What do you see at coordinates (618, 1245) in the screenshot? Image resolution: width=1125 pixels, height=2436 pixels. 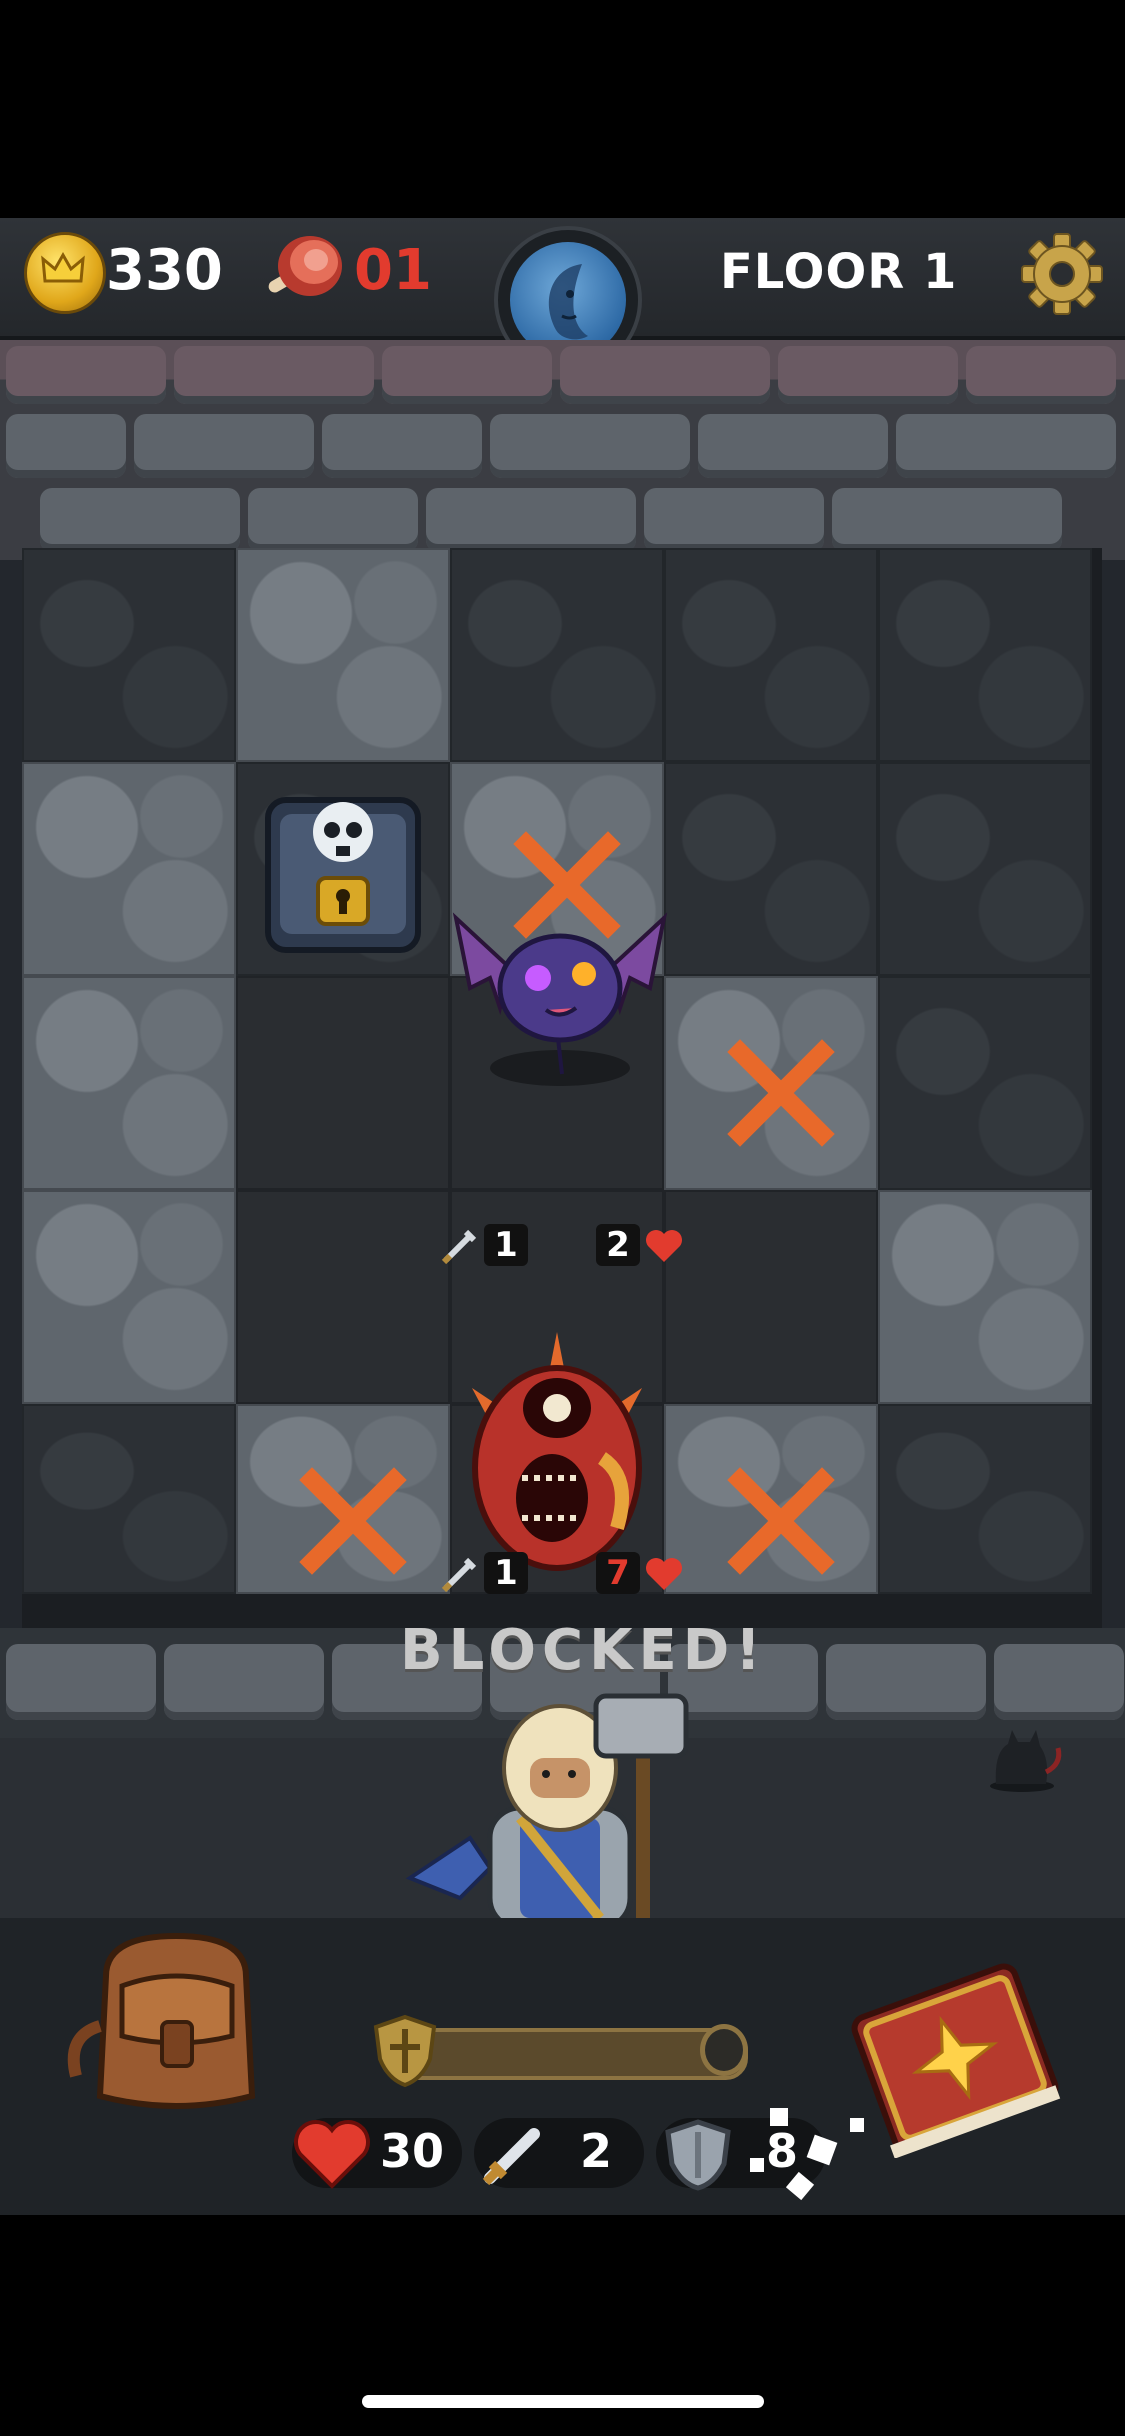 I see `bat-health: 2` at bounding box center [618, 1245].